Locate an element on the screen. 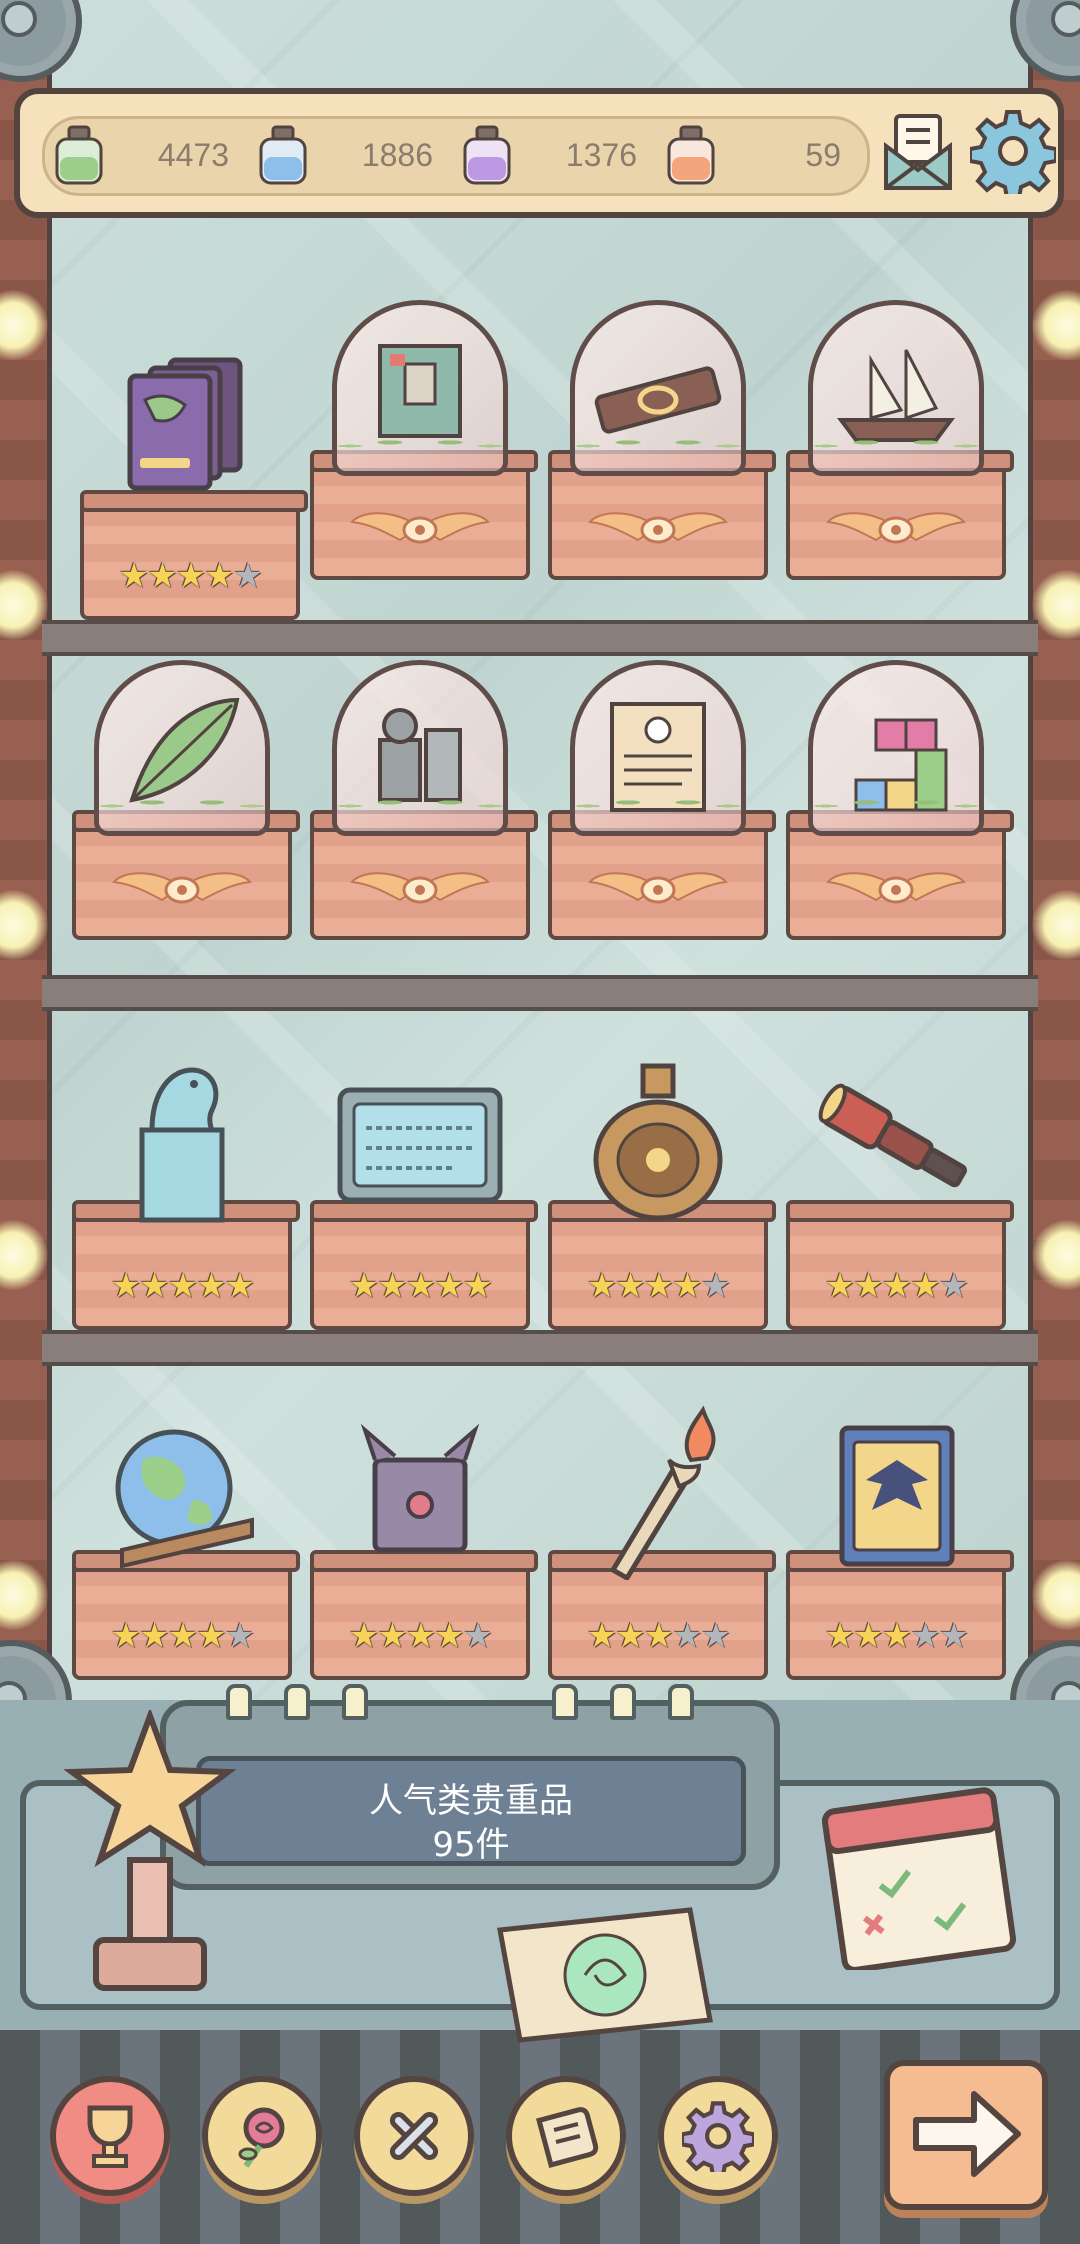  treasure-map-icon is located at coordinates (605, 1975).